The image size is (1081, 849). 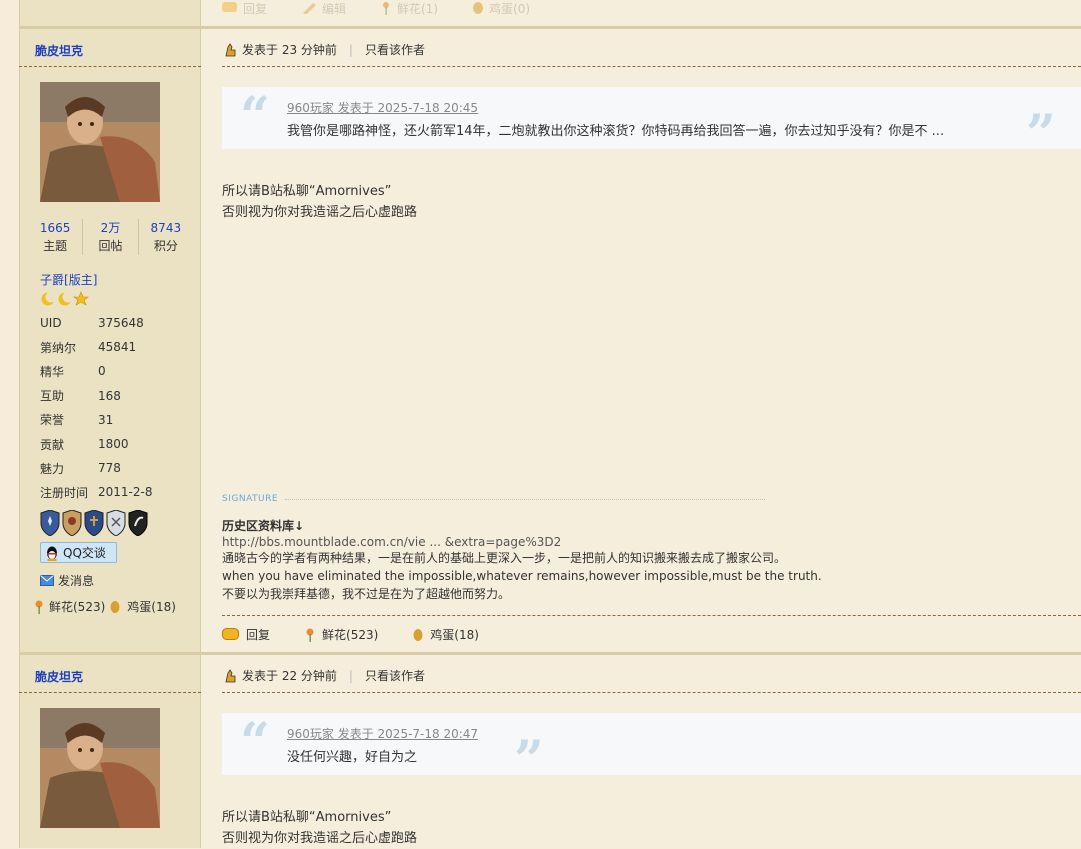 I want to click on post-actions: 回复 鲜花(523) 鸡蛋(18), so click(x=367, y=634).